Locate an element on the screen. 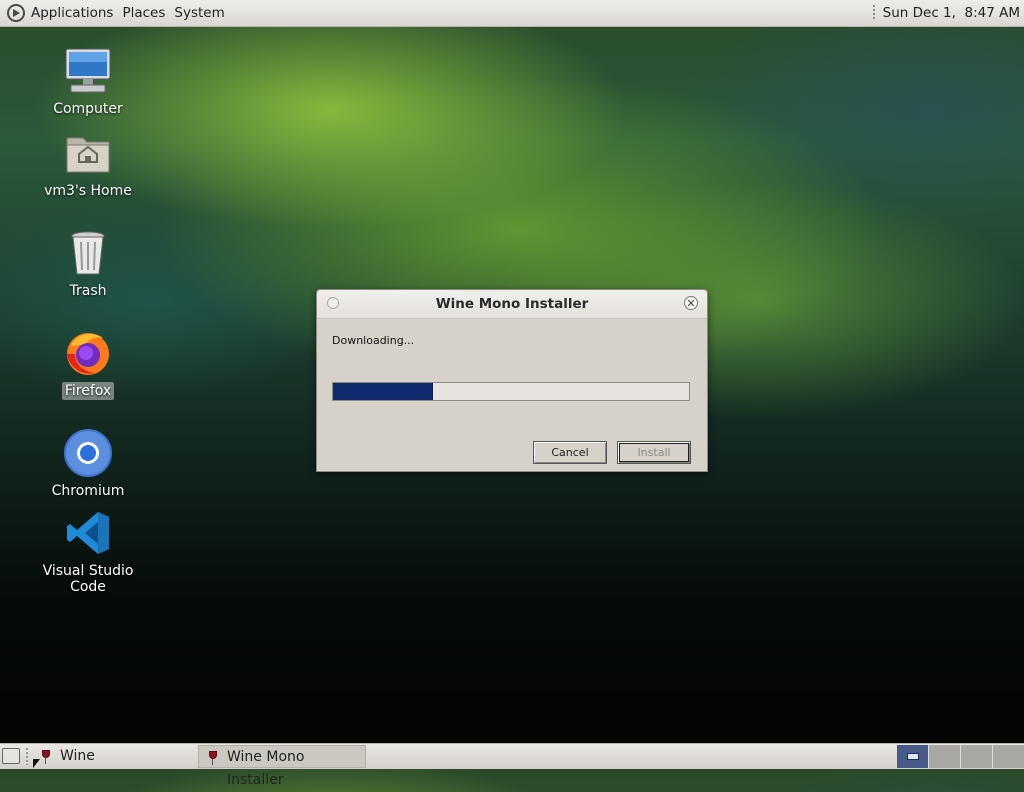  show-desktop-icon is located at coordinates (11, 756).